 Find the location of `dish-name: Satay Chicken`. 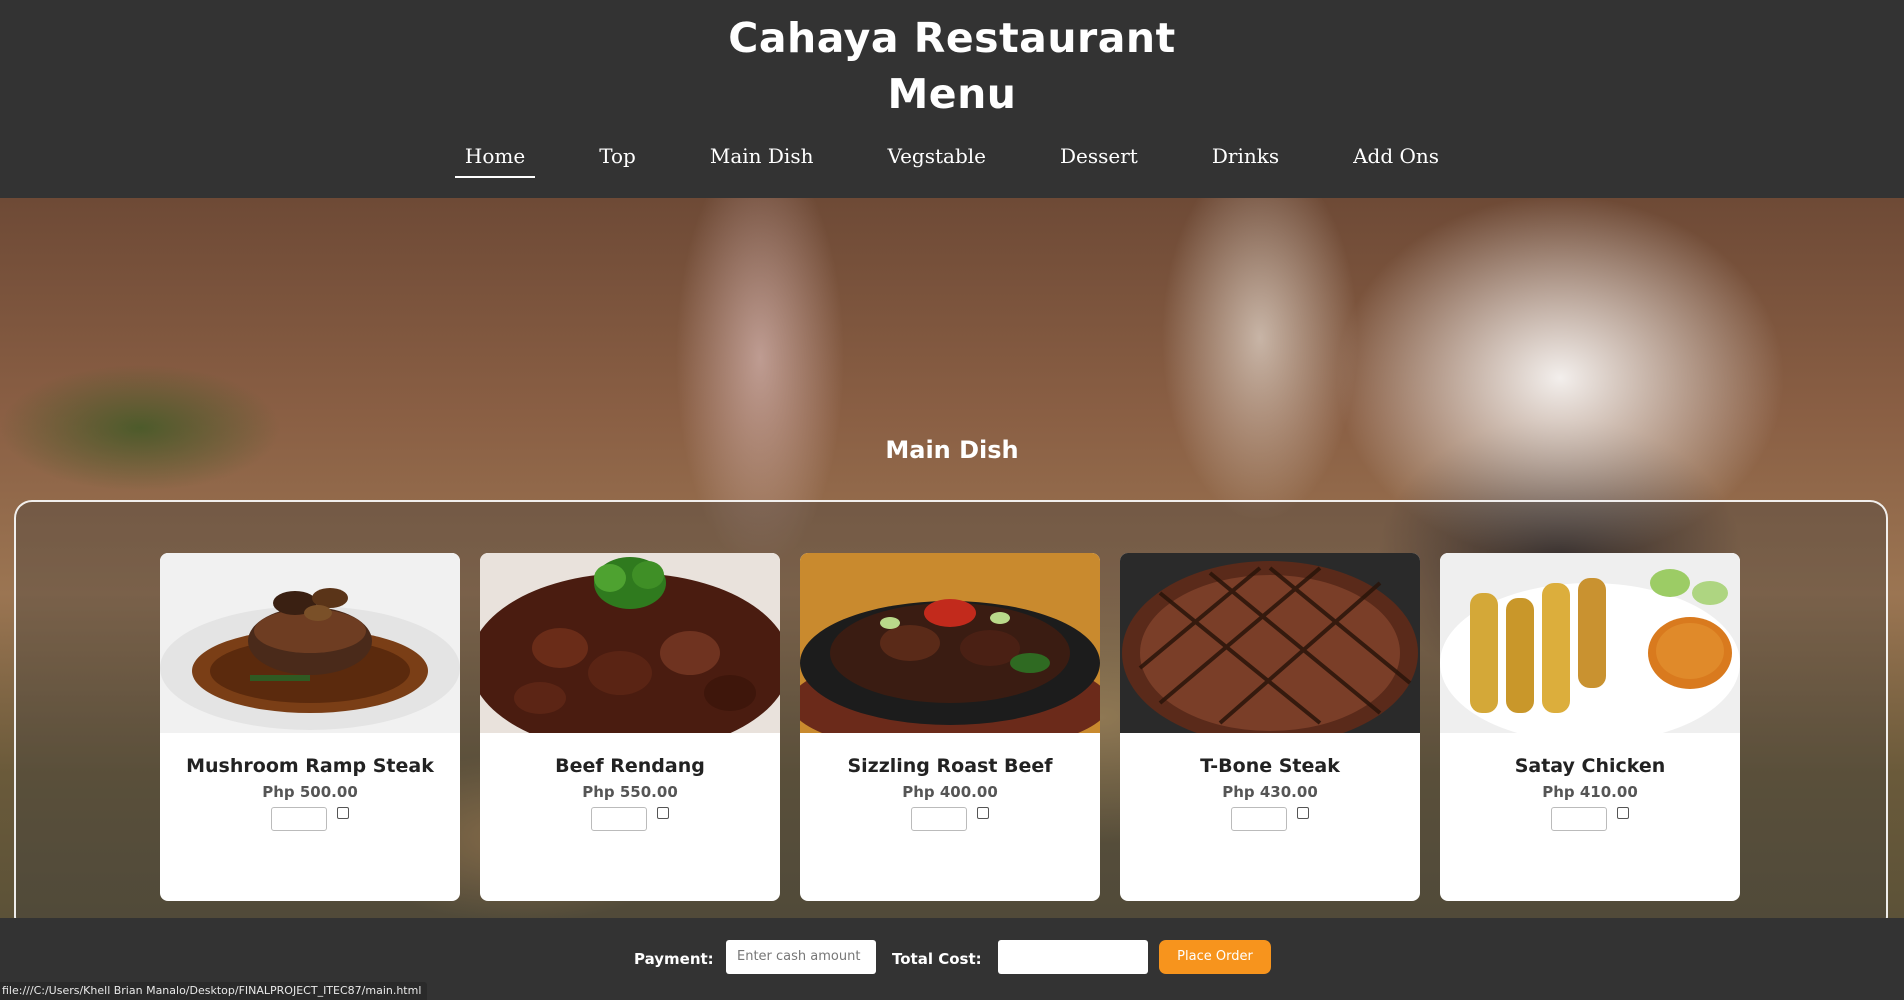

dish-name: Satay Chicken is located at coordinates (1590, 766).